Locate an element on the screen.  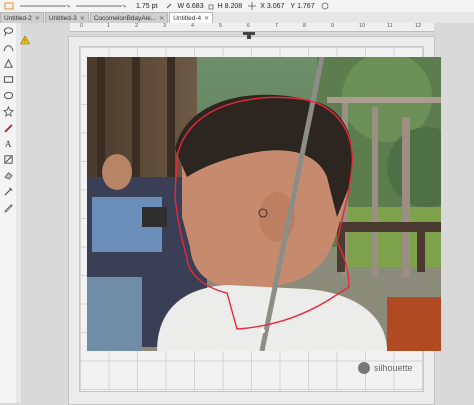
text-icon: A is located at coordinates (8, 143).